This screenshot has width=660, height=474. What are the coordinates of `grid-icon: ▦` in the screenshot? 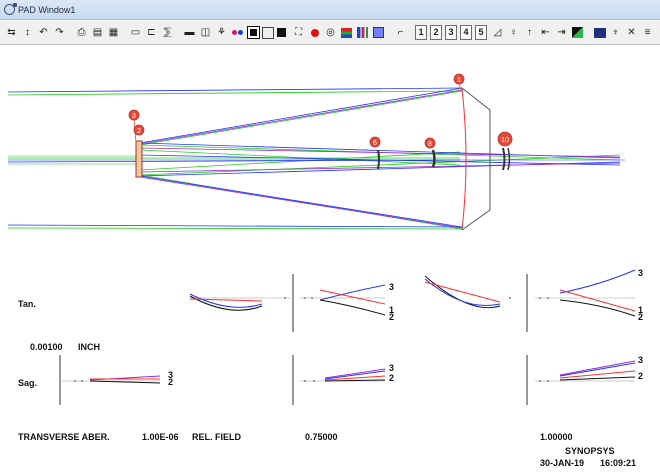 It's located at (113, 33).